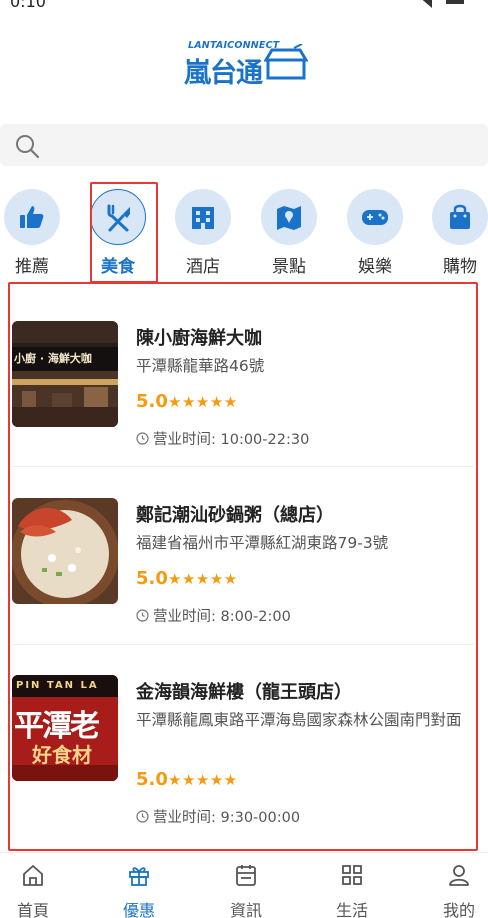 The image size is (488, 918). Describe the element at coordinates (351, 890) in the screenshot. I see `tab-life: 生活` at that location.